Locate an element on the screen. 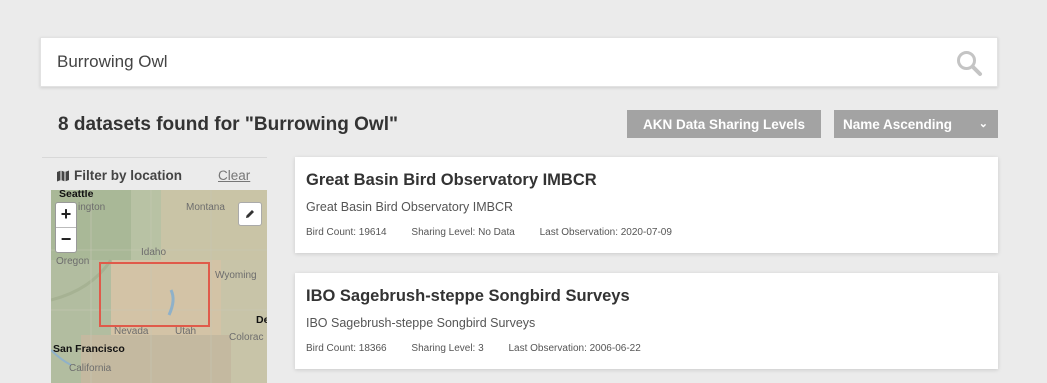  search-input is located at coordinates (497, 62).